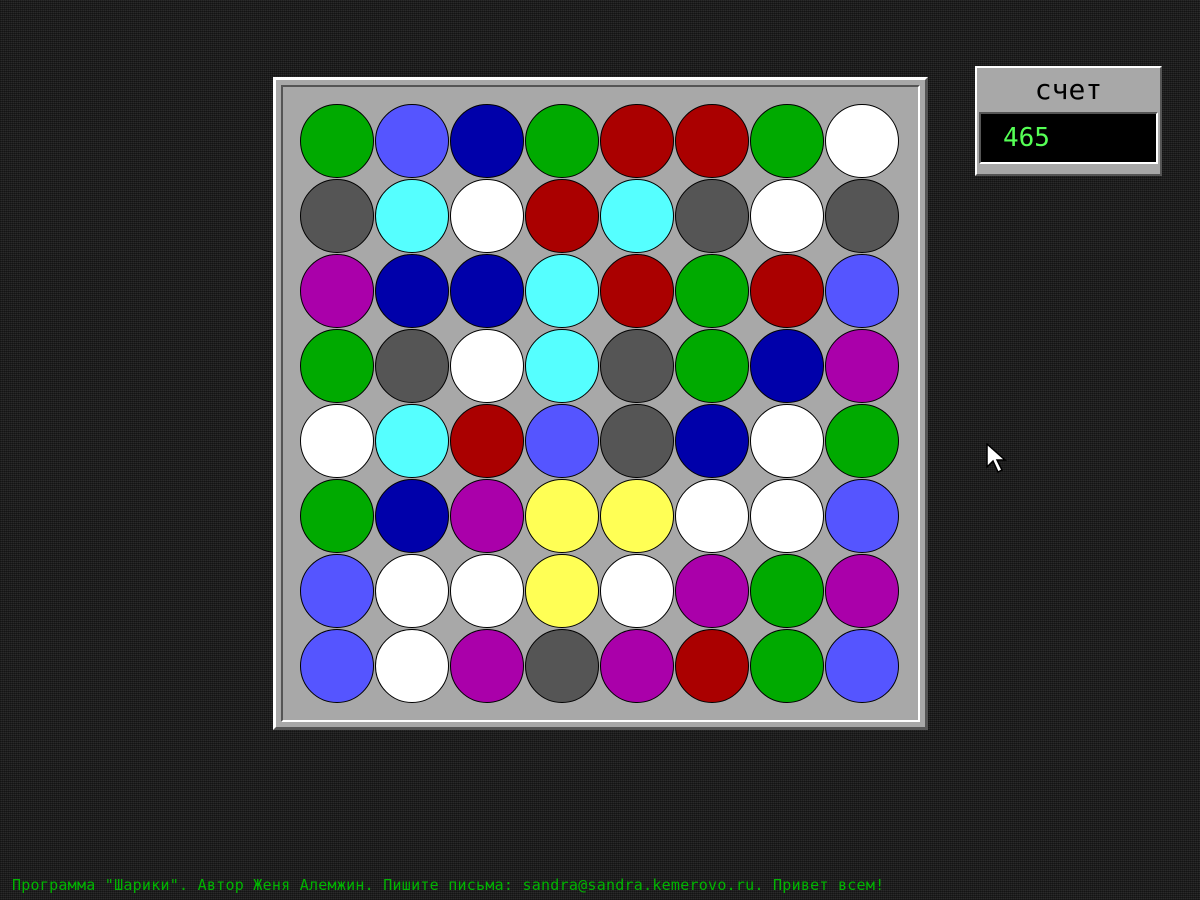 Image resolution: width=1200 pixels, height=900 pixels. I want to click on mouse-pointer-icon, so click(996, 458).